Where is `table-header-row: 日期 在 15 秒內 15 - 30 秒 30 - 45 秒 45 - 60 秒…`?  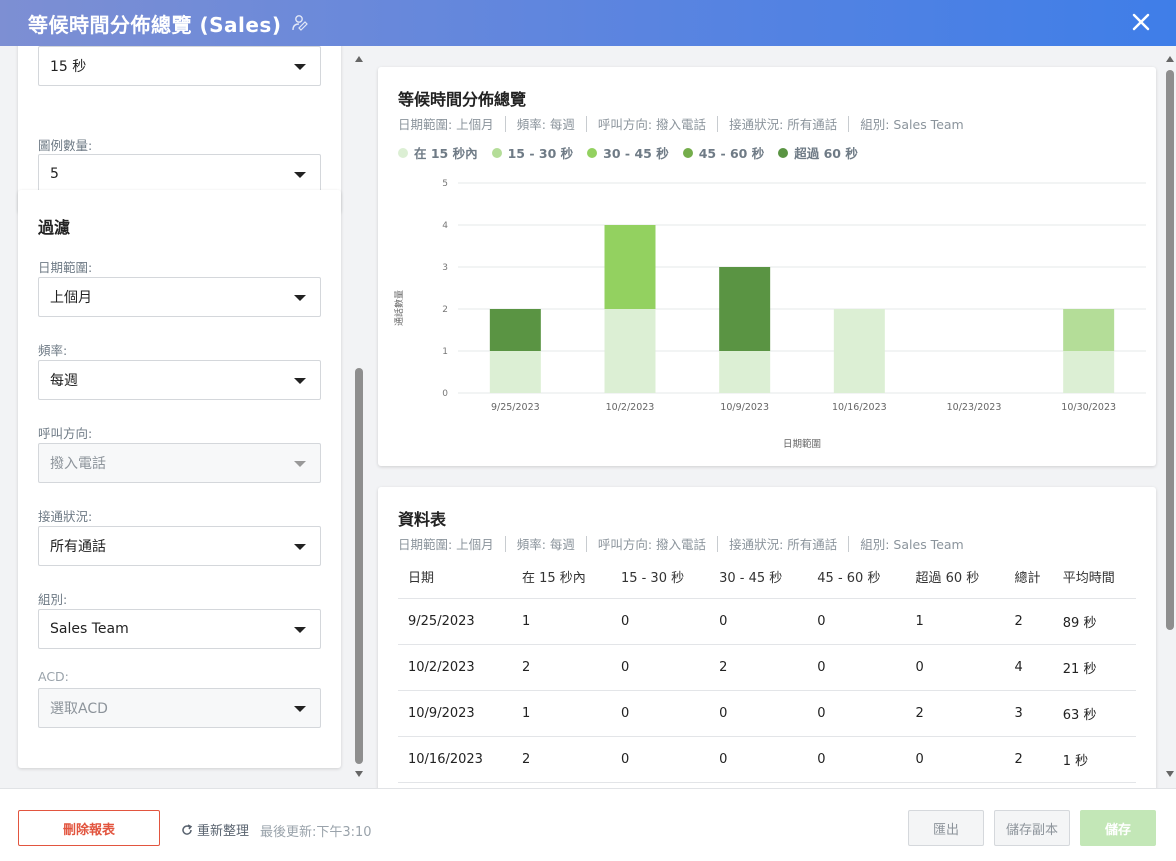
table-header-row: 日期 在 15 秒內 15 - 30 秒 30 - 45 秒 45 - 60 秒… is located at coordinates (767, 577).